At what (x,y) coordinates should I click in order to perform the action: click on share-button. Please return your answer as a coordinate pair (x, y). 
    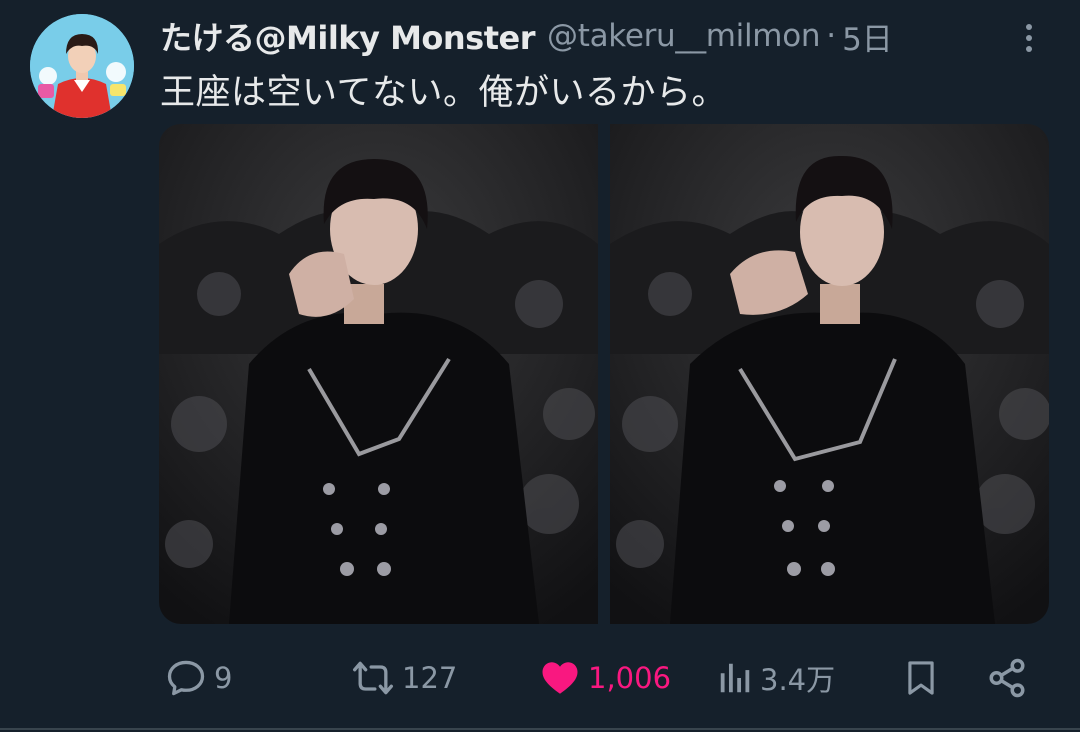
    Looking at the image, I should click on (1007, 678).